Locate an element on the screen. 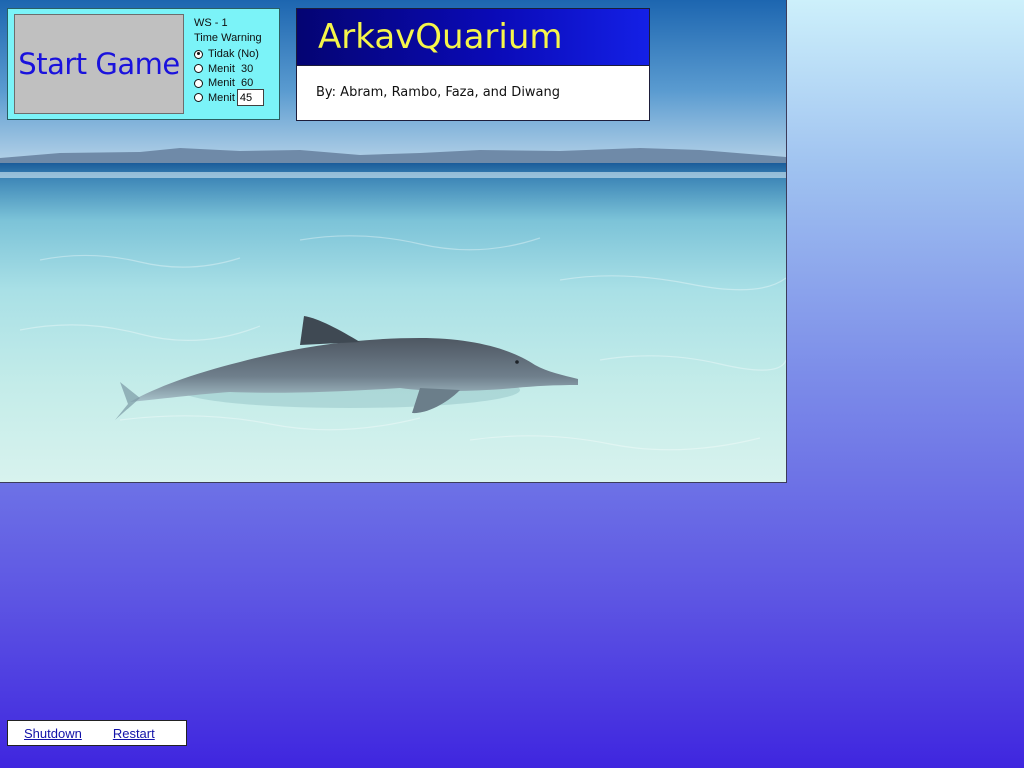  workstation-label: WS - 1 is located at coordinates (211, 23).